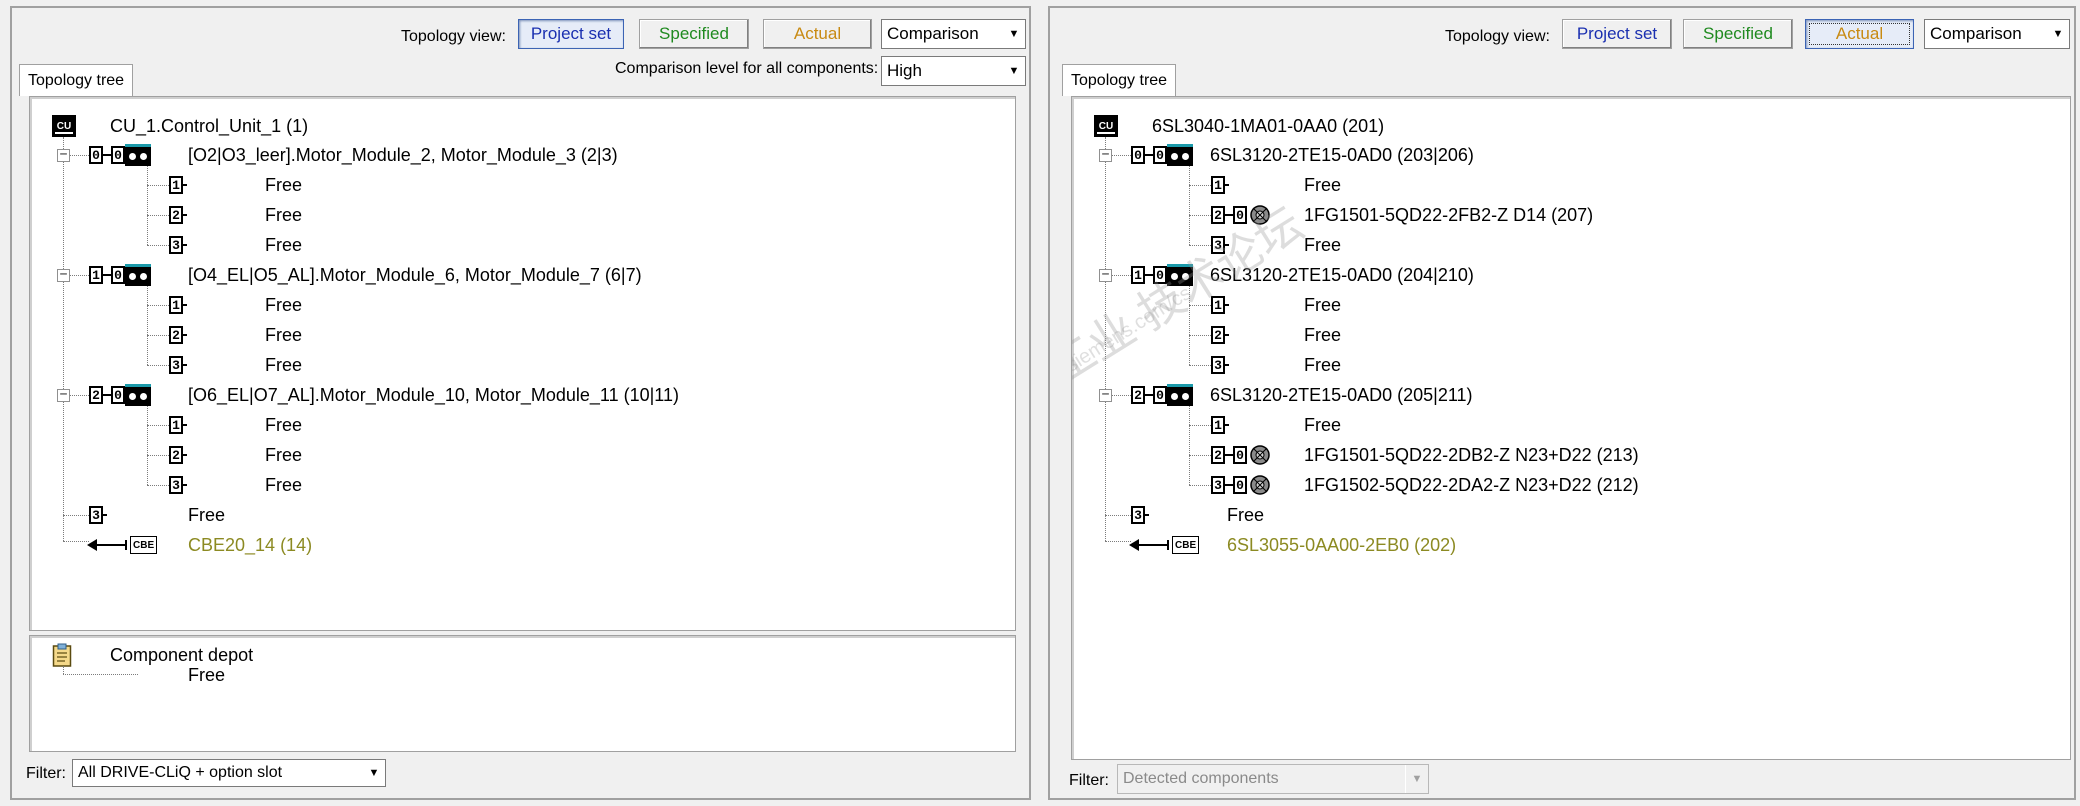  I want to click on tree-node-label: CBE20_14 (14), so click(250, 545).